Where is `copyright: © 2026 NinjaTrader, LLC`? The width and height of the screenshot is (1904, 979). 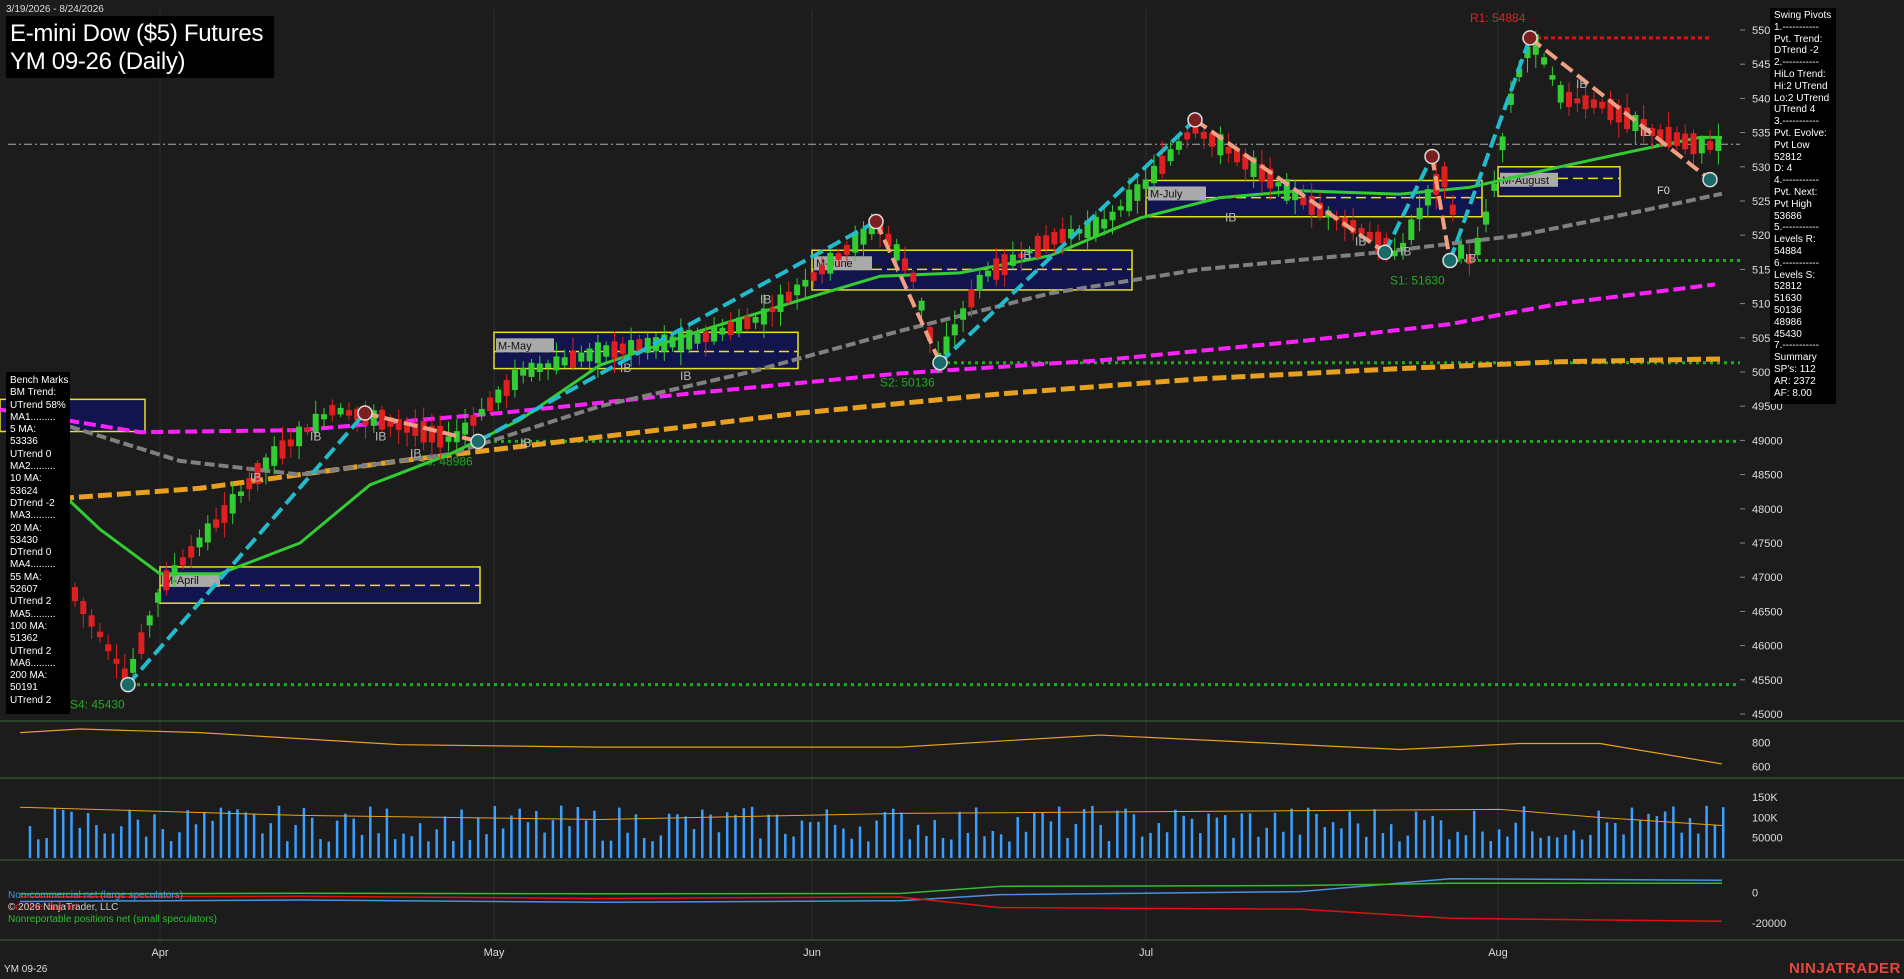 copyright: © 2026 NinjaTrader, LLC is located at coordinates (63, 907).